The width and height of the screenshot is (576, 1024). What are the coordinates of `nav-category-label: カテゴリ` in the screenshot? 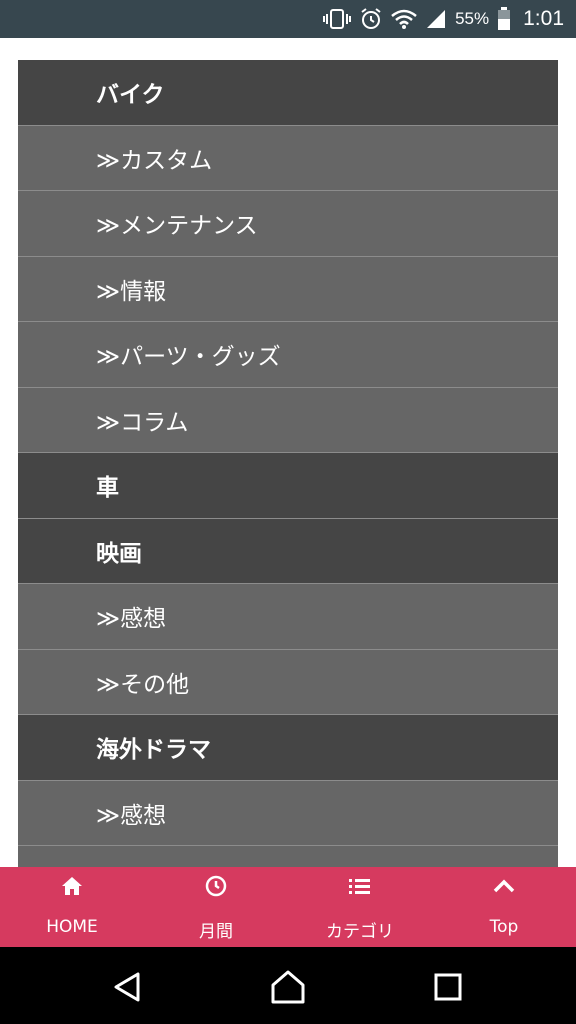 It's located at (360, 932).